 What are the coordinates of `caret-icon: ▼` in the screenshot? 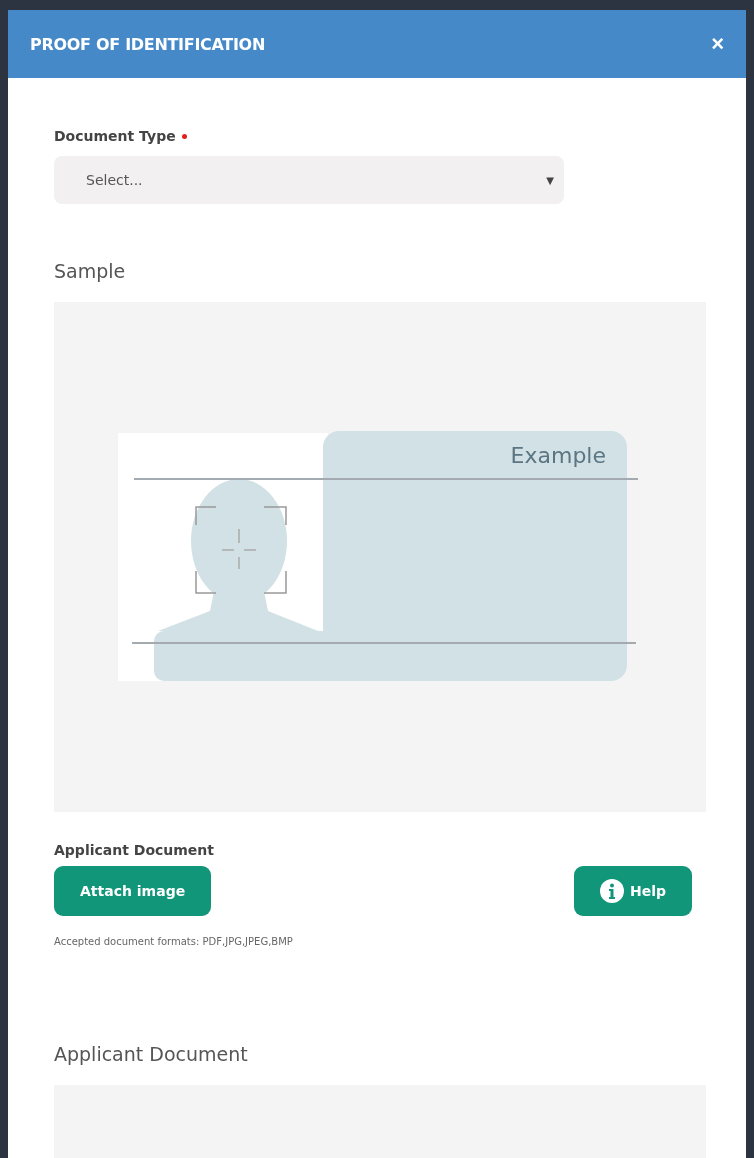 It's located at (550, 180).